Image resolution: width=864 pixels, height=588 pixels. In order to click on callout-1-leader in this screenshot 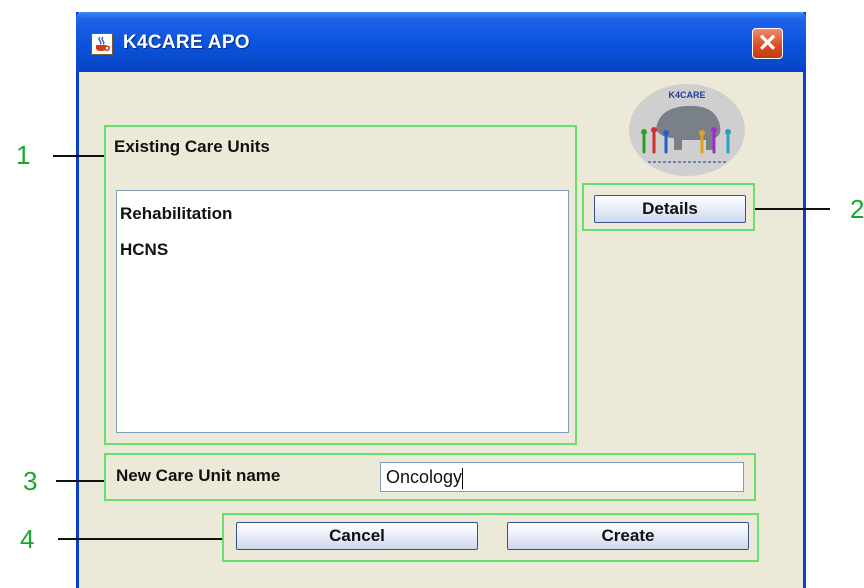, I will do `click(78, 156)`.